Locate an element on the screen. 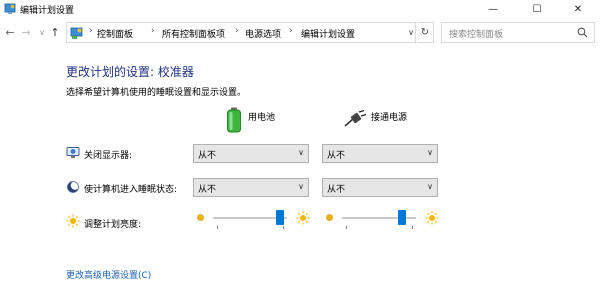 The width and height of the screenshot is (600, 299). maximize-icon: ☐ is located at coordinates (537, 9).